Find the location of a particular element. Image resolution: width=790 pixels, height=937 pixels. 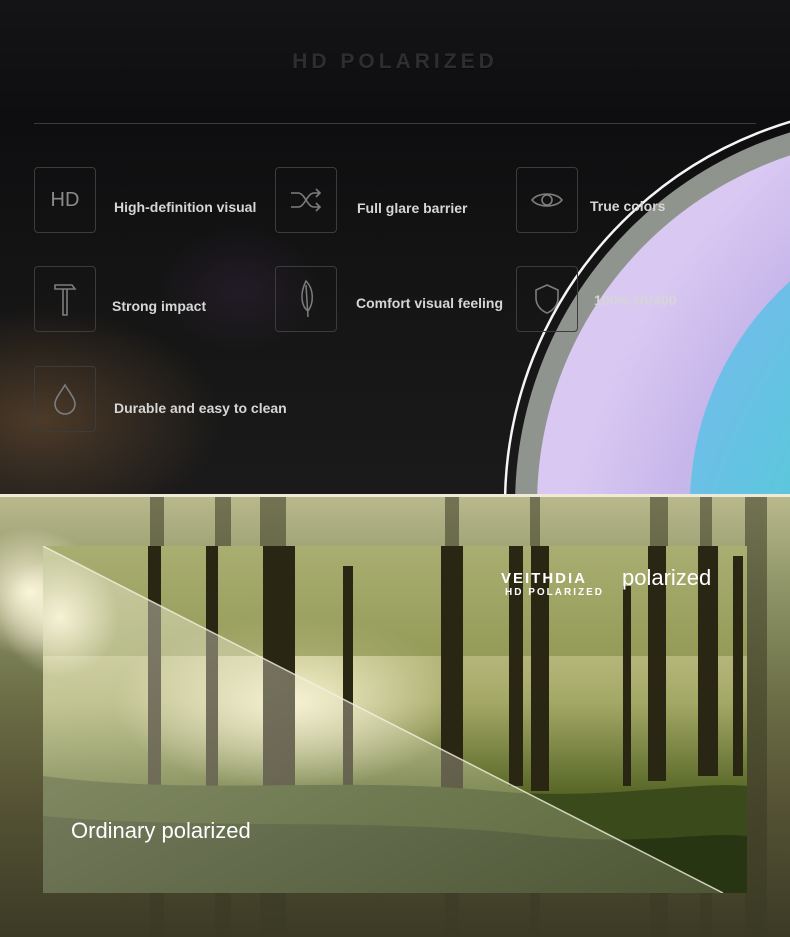

feature-label-glare: Full glare barrier is located at coordinates (412, 208).